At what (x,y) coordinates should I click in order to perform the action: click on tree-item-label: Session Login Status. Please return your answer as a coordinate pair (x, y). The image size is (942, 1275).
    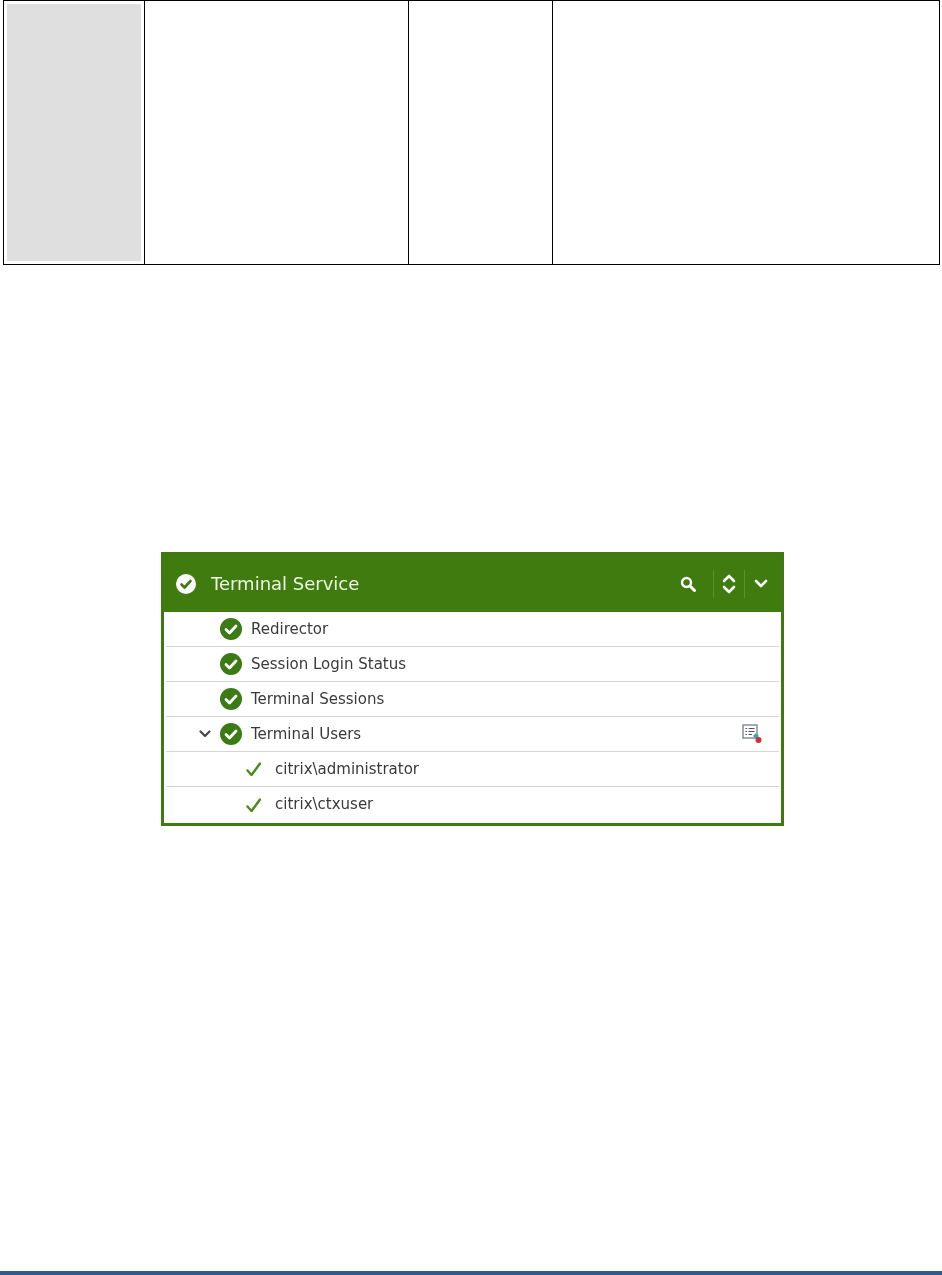
    Looking at the image, I should click on (329, 664).